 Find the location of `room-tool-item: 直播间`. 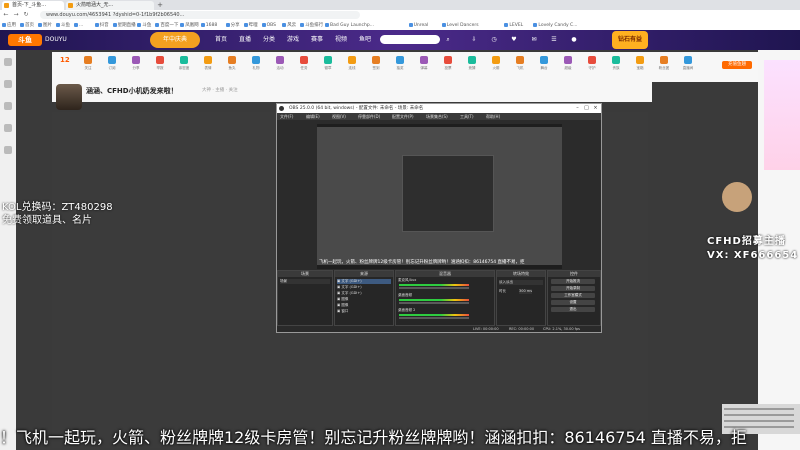

room-tool-item: 直播间 is located at coordinates (688, 65).